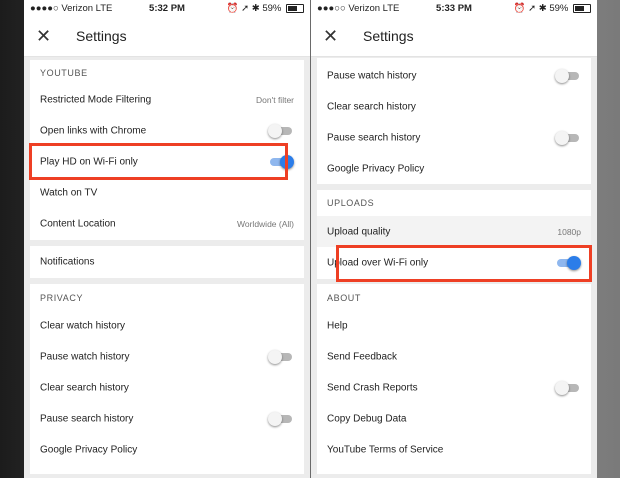 The image size is (620, 478). I want to click on setting-upload-quality: Upload quality 1080p, so click(454, 231).